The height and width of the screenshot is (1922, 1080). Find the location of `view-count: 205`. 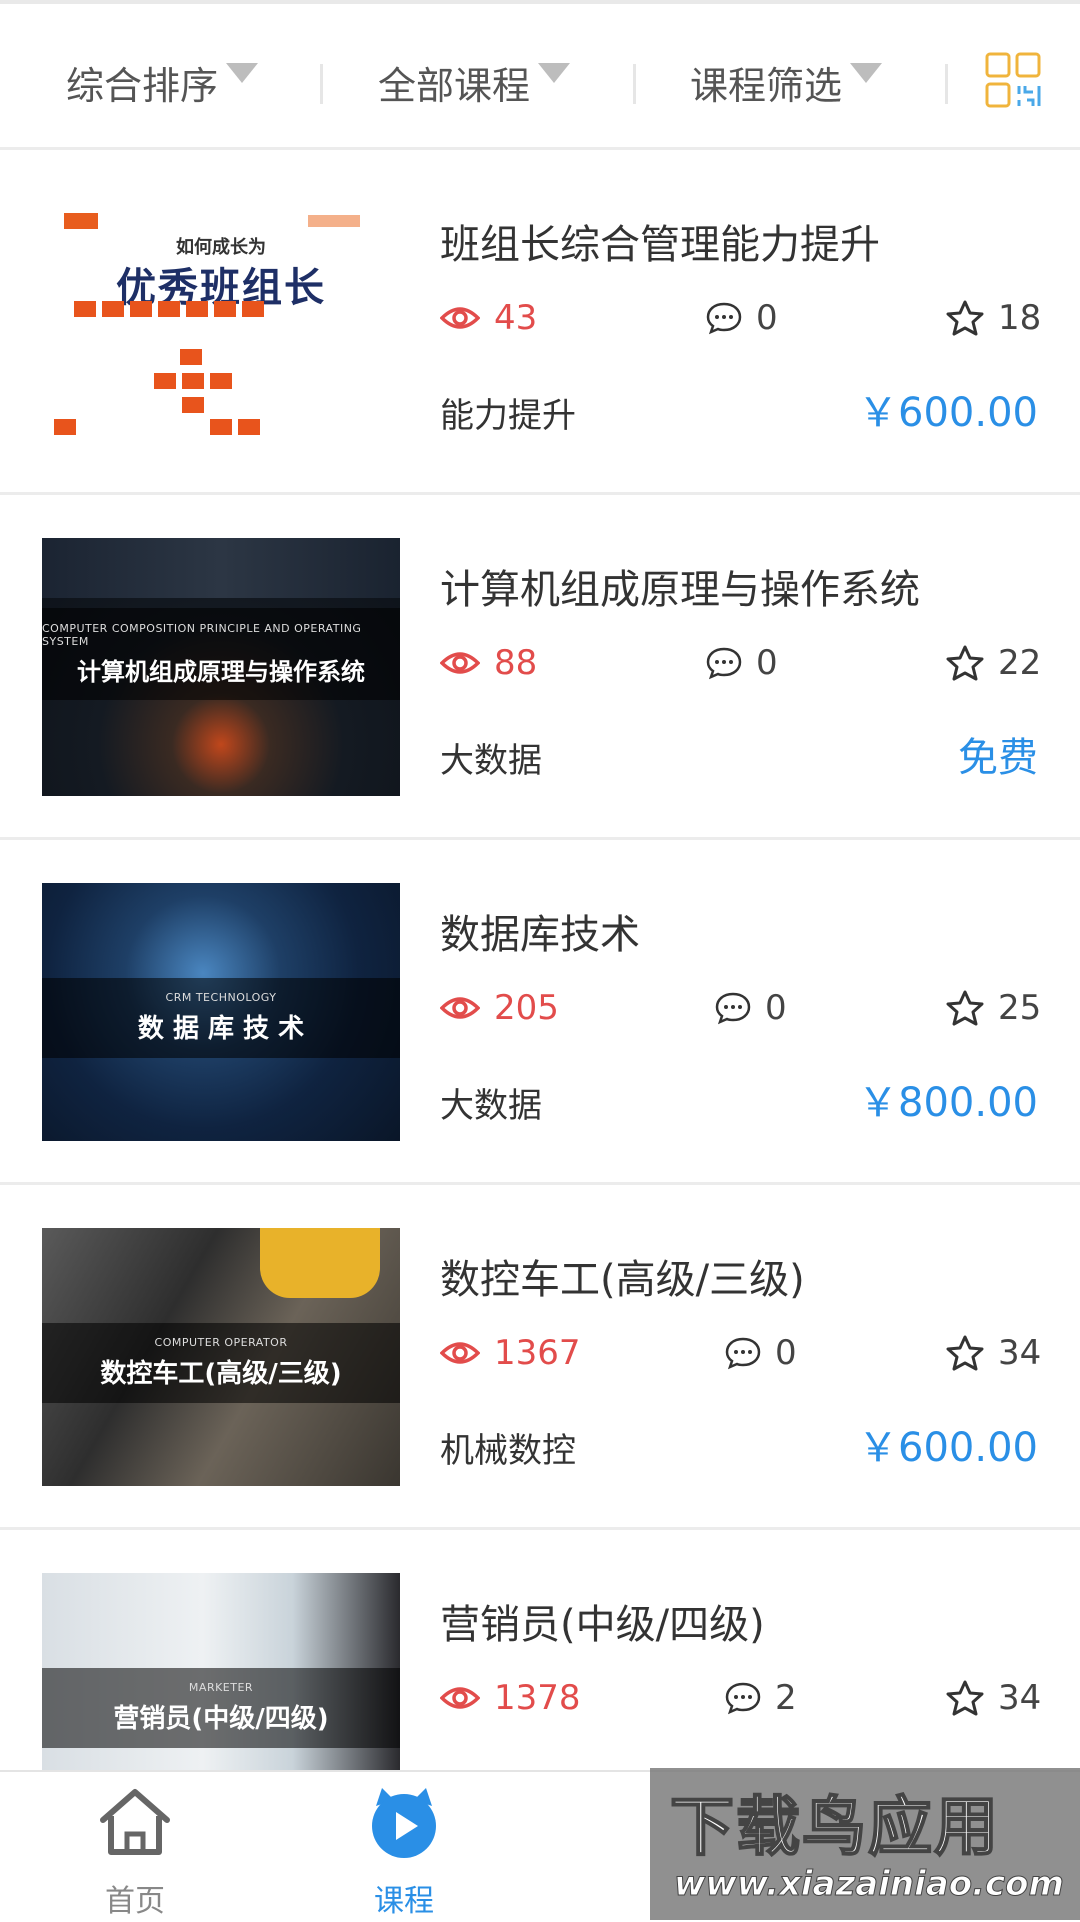

view-count: 205 is located at coordinates (499, 1008).